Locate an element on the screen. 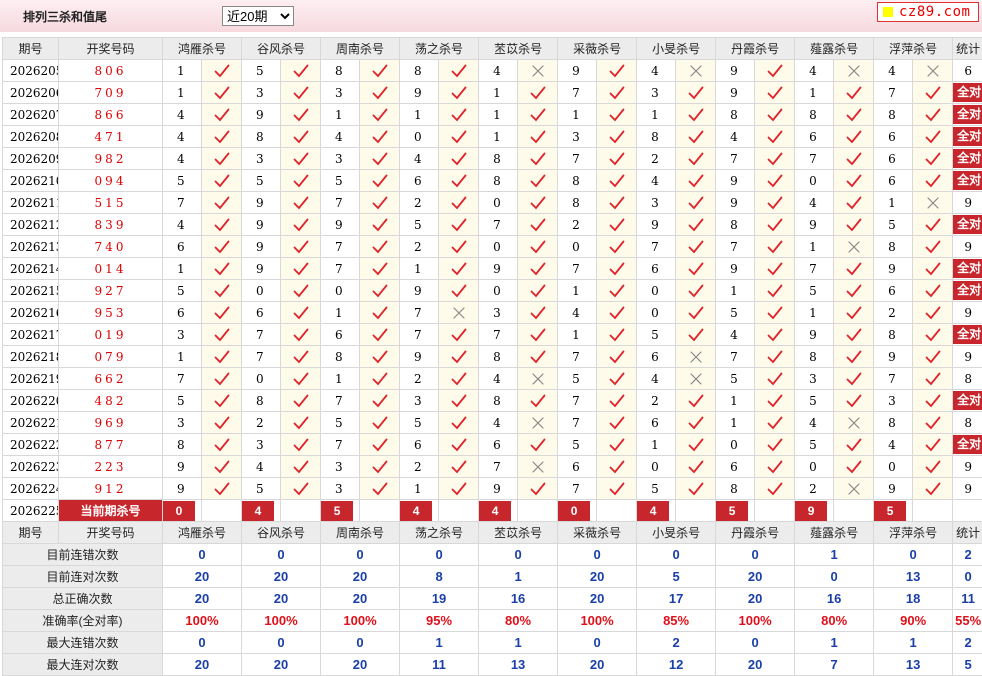  pick-cell: 5 is located at coordinates (656, 335).